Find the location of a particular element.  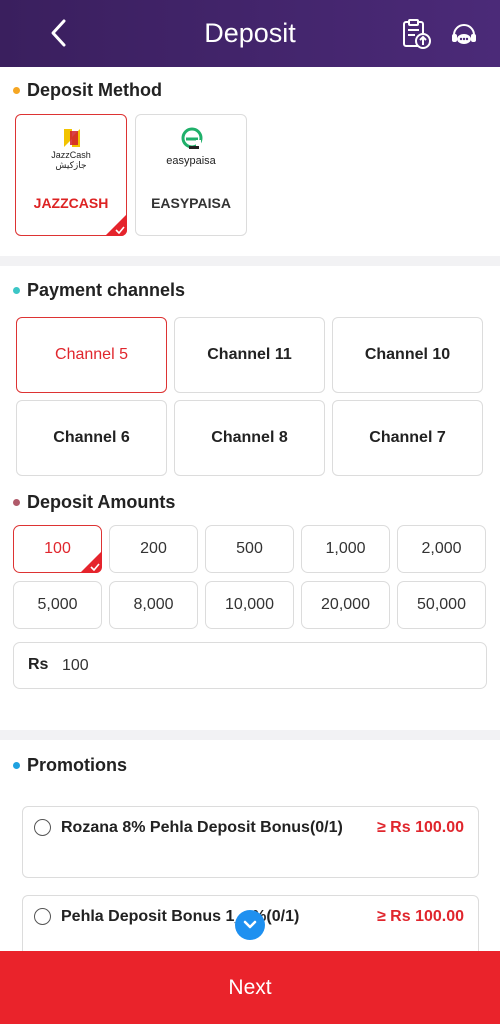

scroll-down-button is located at coordinates (250, 925).